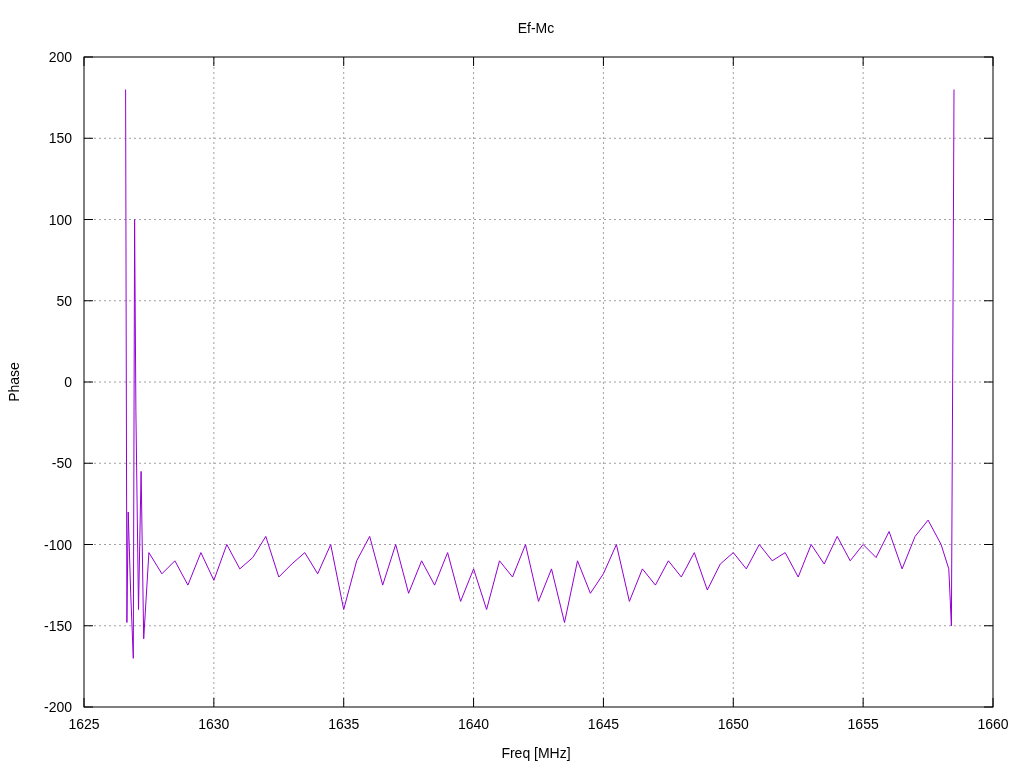 The image size is (1024, 768). I want to click on x-tick-label: 1655, so click(863, 724).